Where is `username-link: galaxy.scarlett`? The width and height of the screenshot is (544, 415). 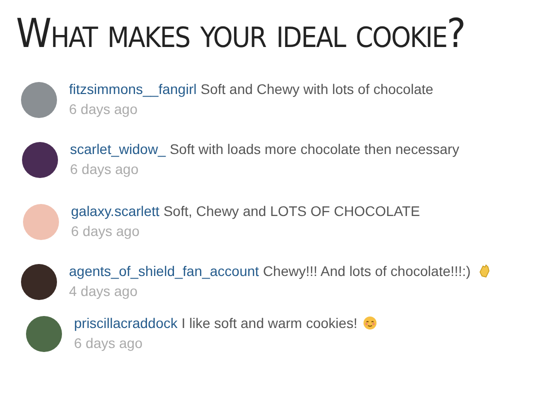
username-link: galaxy.scarlett is located at coordinates (115, 211).